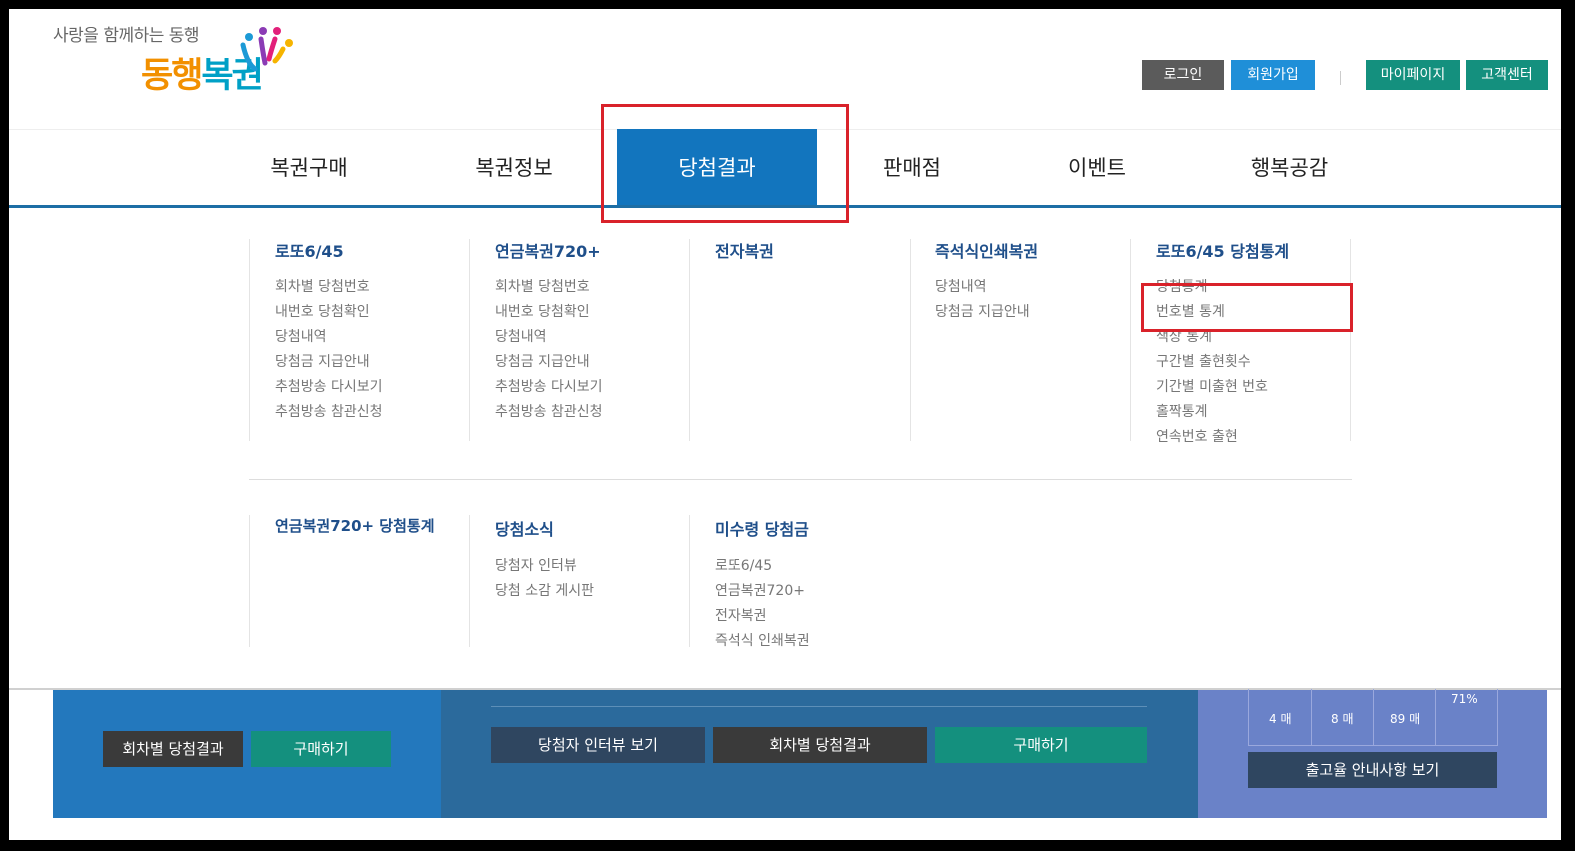  I want to click on release-count: 8 매, so click(1342, 719).